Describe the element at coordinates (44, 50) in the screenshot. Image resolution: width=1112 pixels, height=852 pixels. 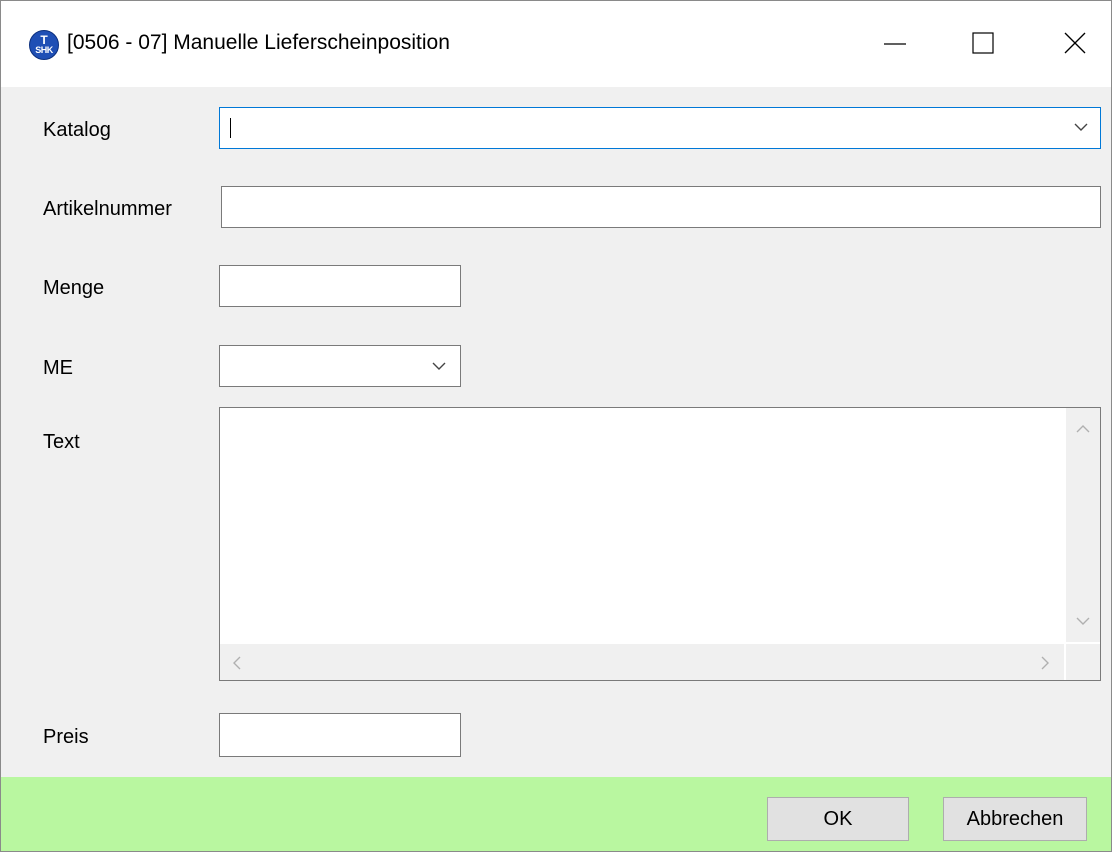
I see `app-icon-text-bottom: SHK` at that location.